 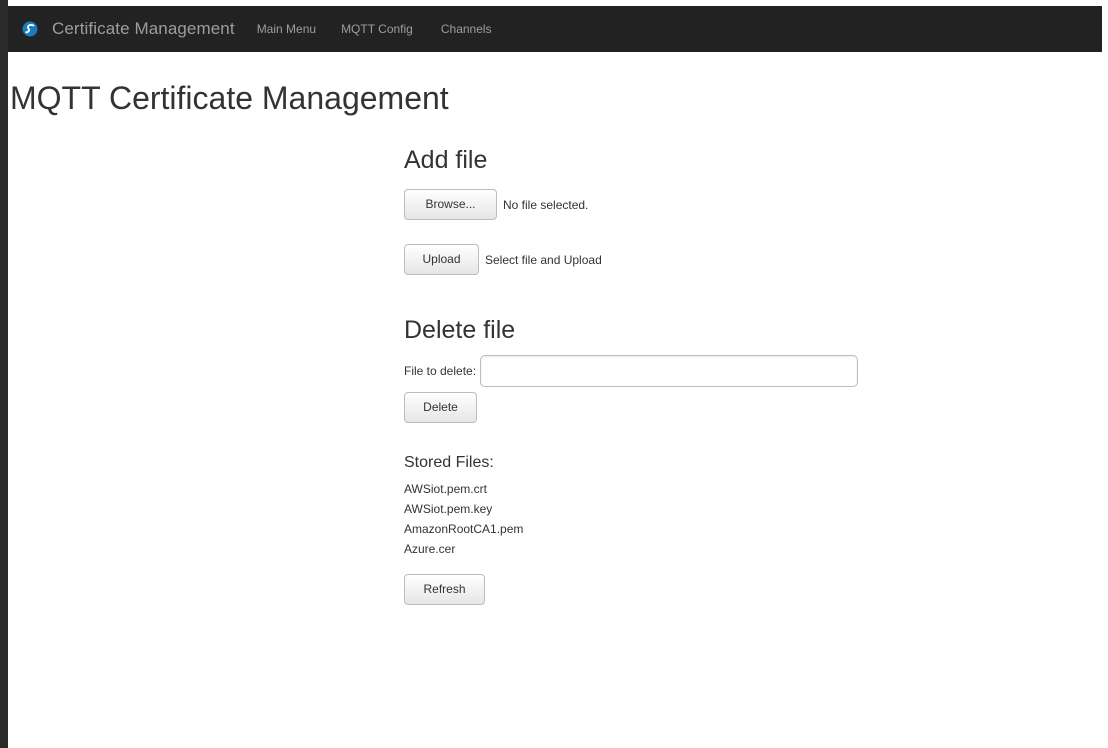 I want to click on file-to-delete-input, so click(x=669, y=371).